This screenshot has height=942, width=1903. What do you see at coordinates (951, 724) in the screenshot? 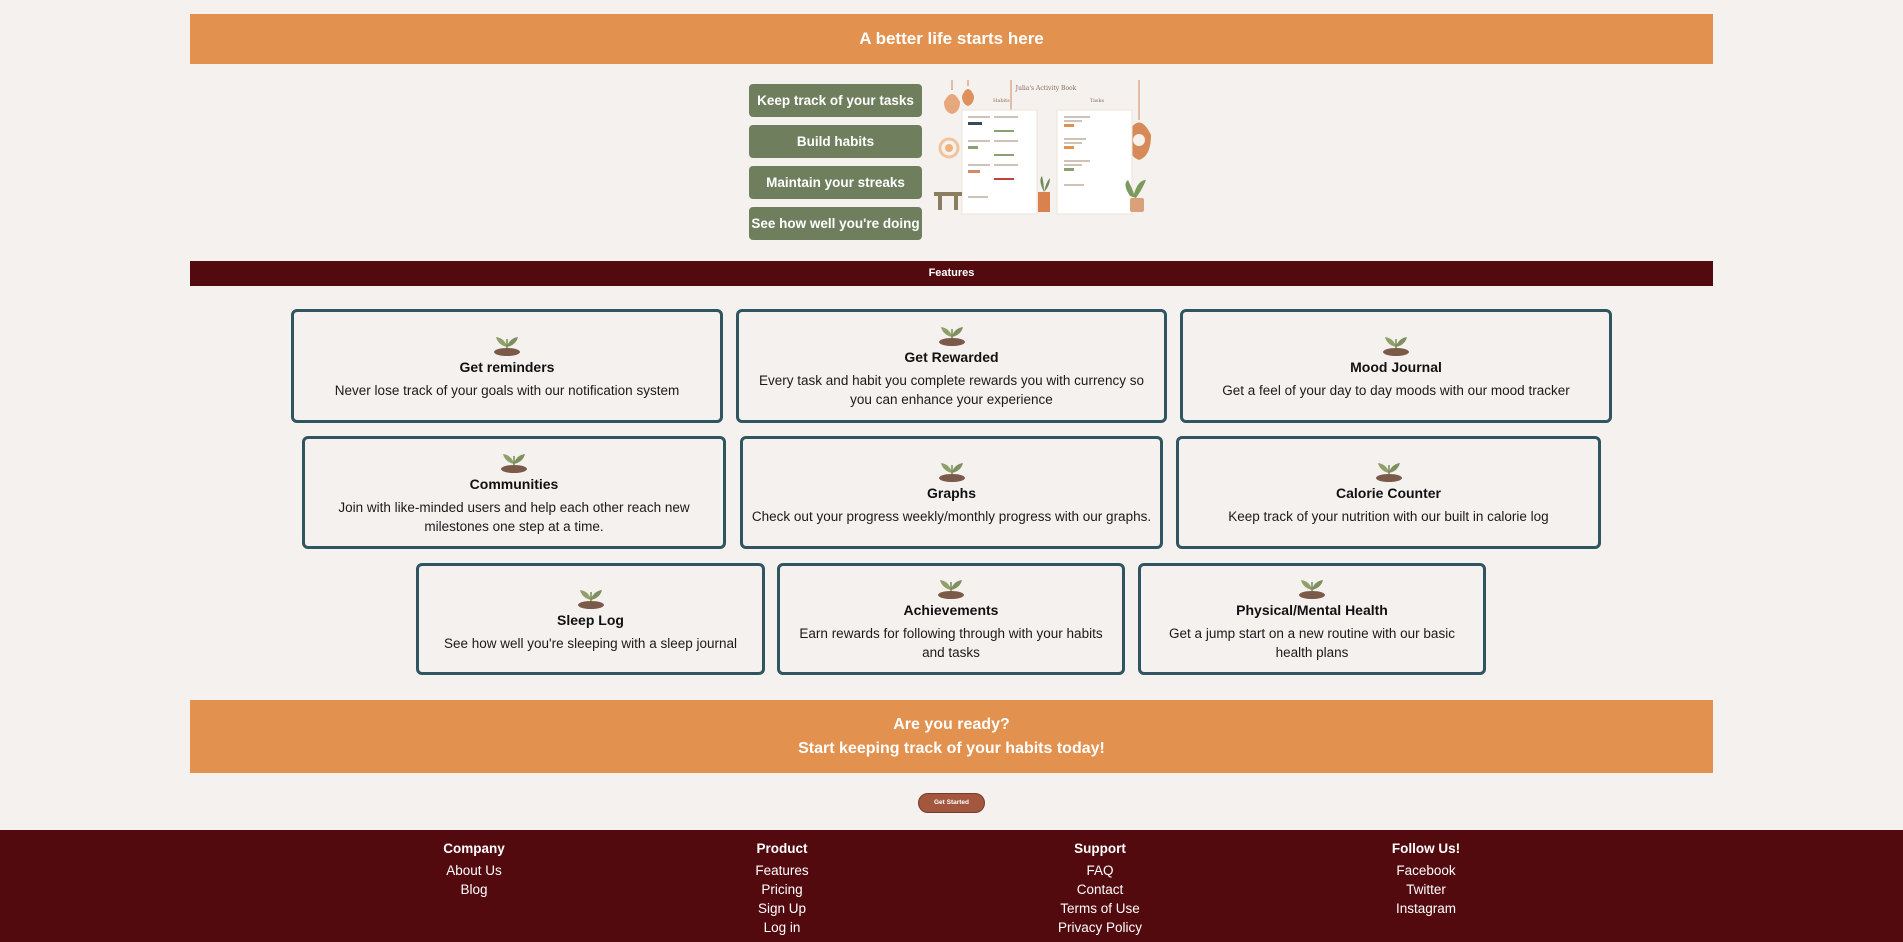
I see `cta-line-1: Are you ready?` at bounding box center [951, 724].